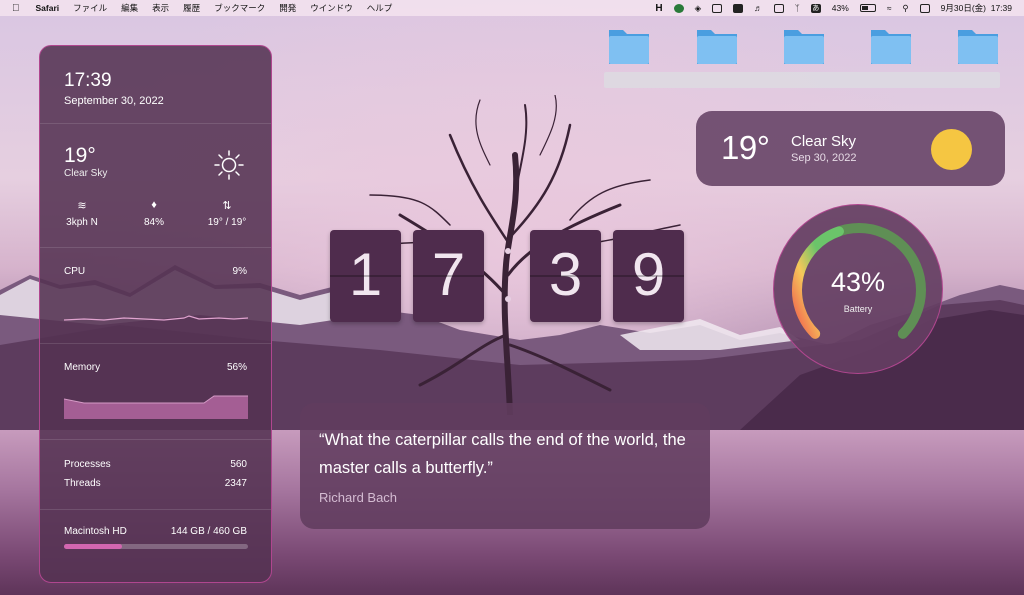 The width and height of the screenshot is (1024, 595). What do you see at coordinates (156, 407) in the screenshot?
I see `memory-graph` at bounding box center [156, 407].